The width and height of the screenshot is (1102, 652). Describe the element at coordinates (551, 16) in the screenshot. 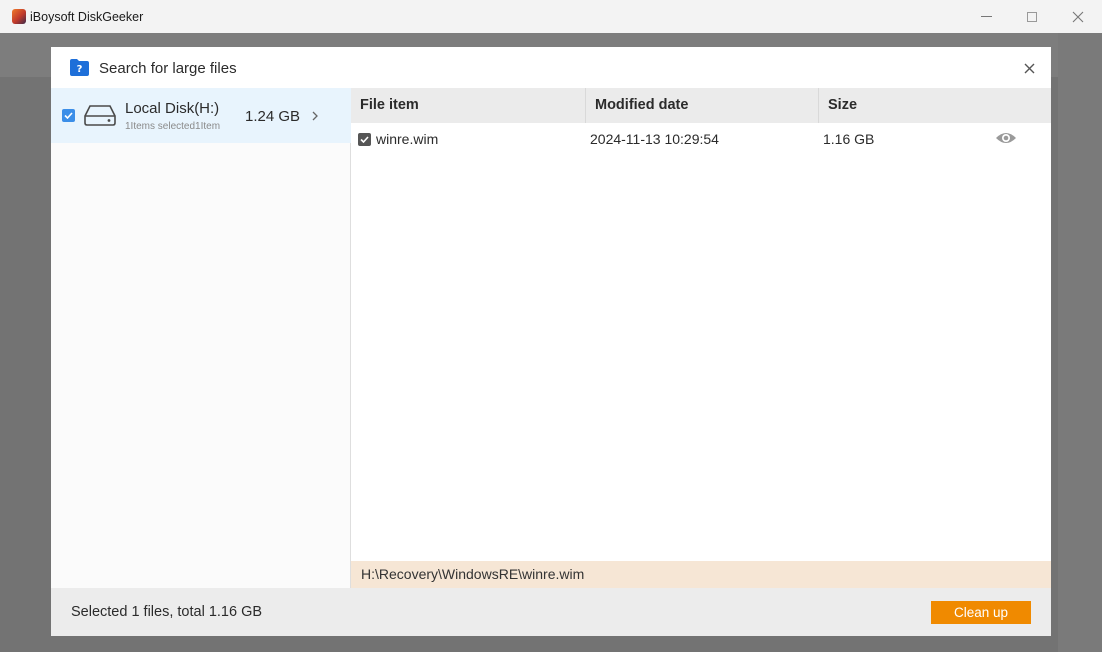

I see `title-bar: iBoysoft DiskGeeker` at that location.